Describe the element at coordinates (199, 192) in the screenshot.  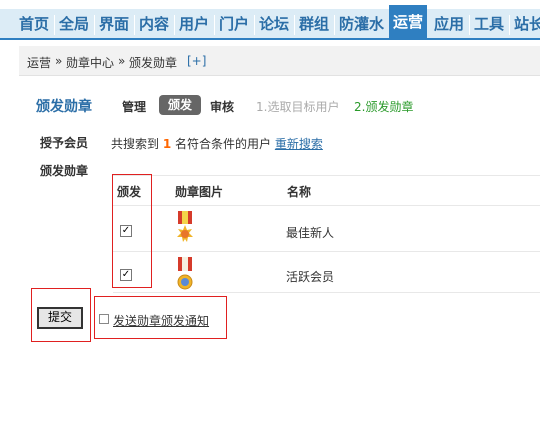
I see `column-header-medal-image: 勋章图片` at that location.